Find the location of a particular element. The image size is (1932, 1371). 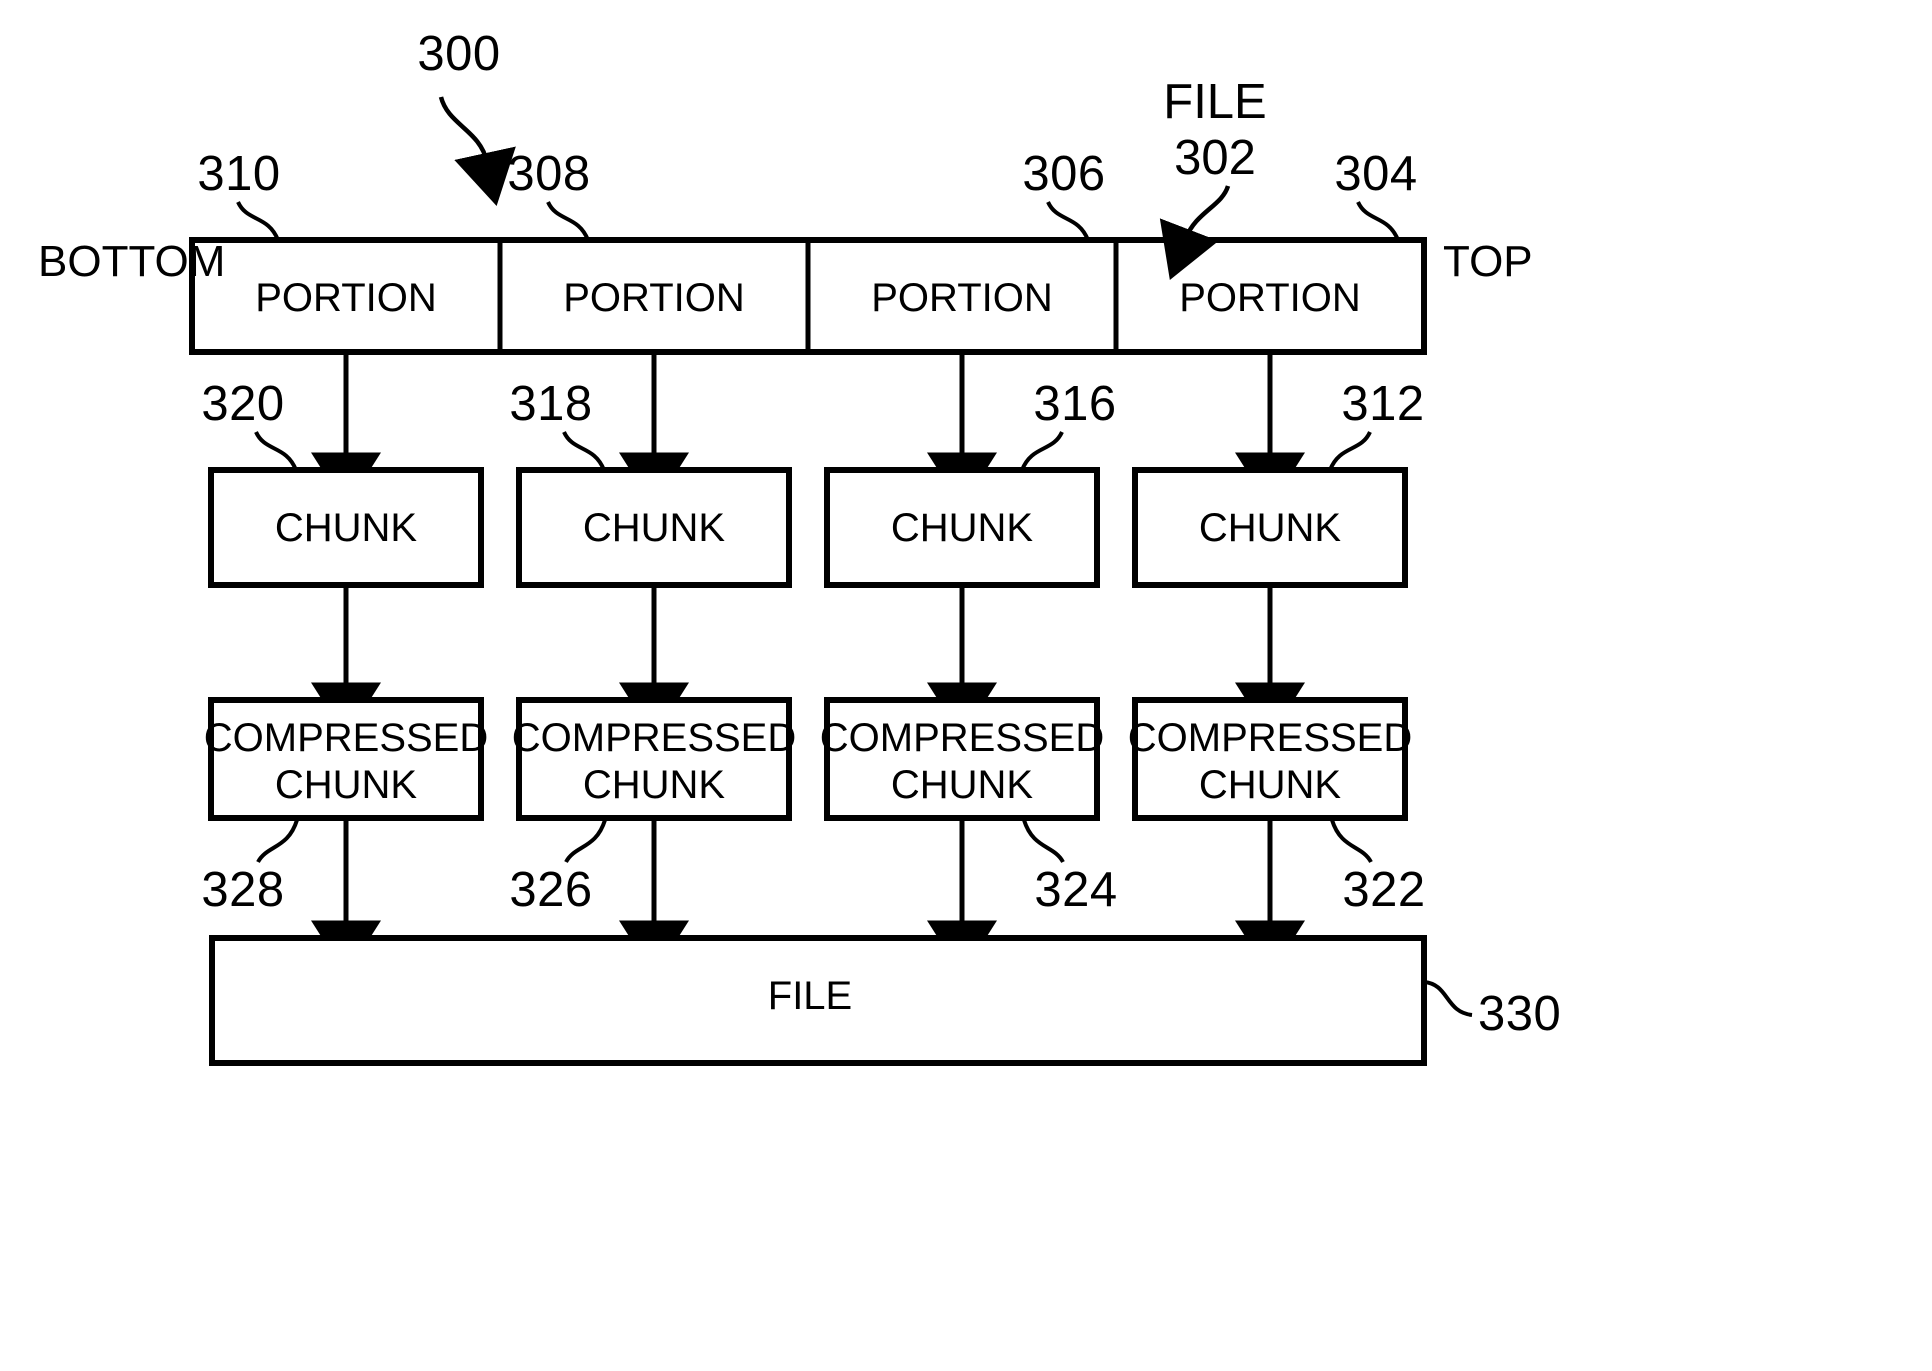

chunk-to-compressed-arrows is located at coordinates (808, 661).